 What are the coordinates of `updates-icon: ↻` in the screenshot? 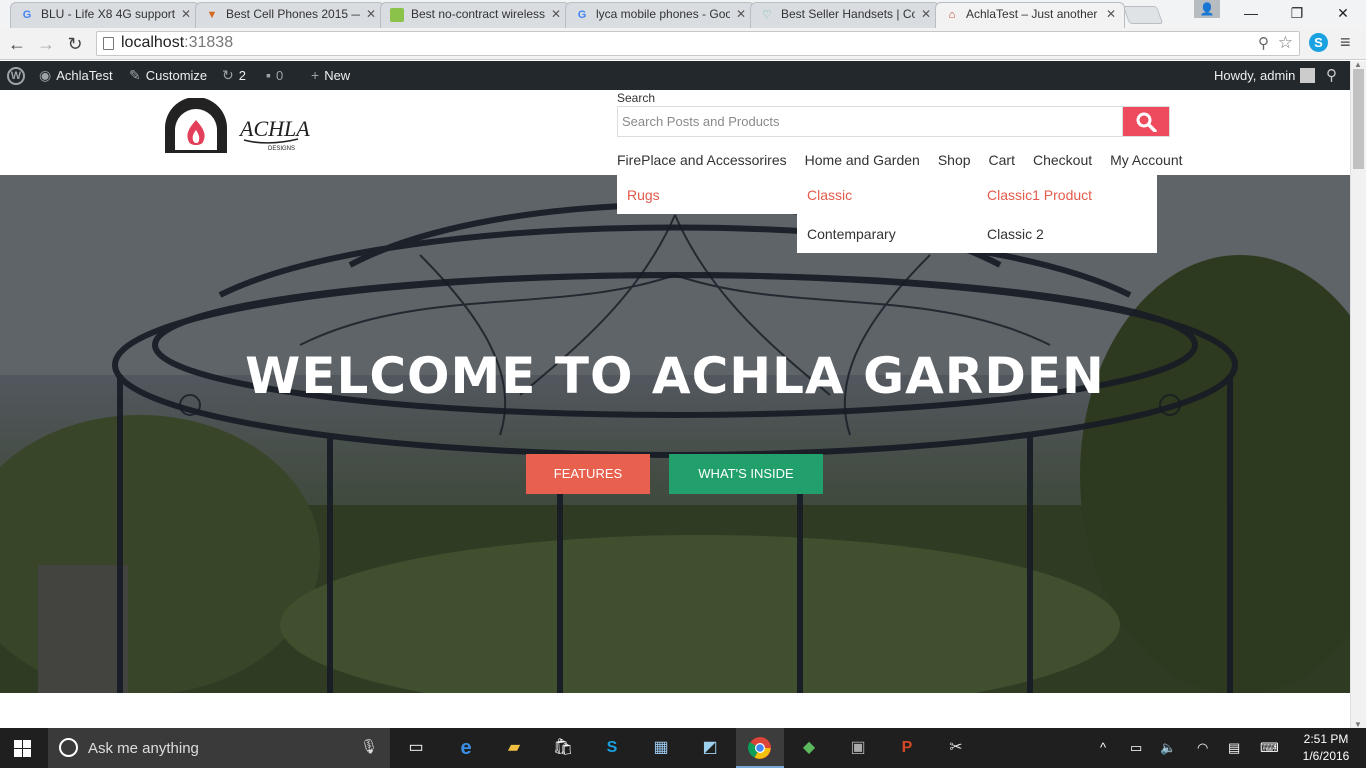 It's located at (228, 75).